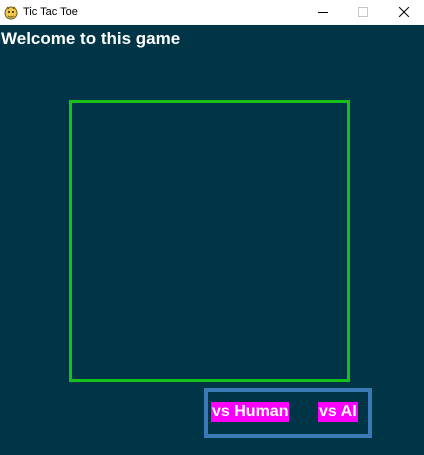 The image size is (424, 455). What do you see at coordinates (11, 12) in the screenshot?
I see `pygame-snake-icon` at bounding box center [11, 12].